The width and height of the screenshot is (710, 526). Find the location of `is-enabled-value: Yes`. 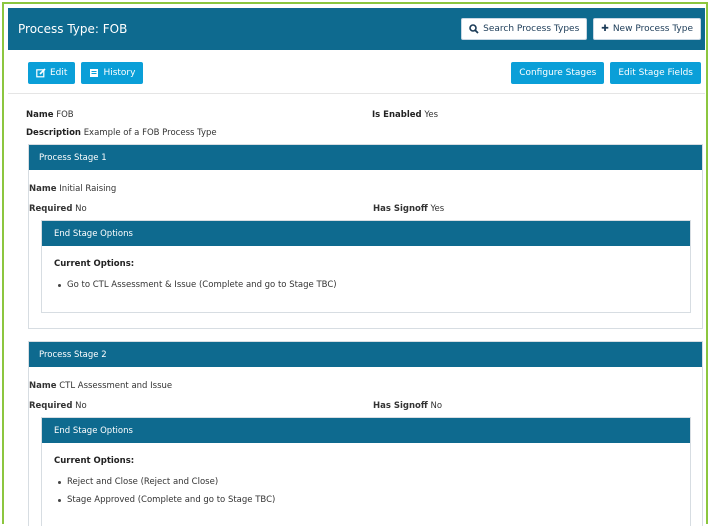

is-enabled-value: Yes is located at coordinates (431, 115).